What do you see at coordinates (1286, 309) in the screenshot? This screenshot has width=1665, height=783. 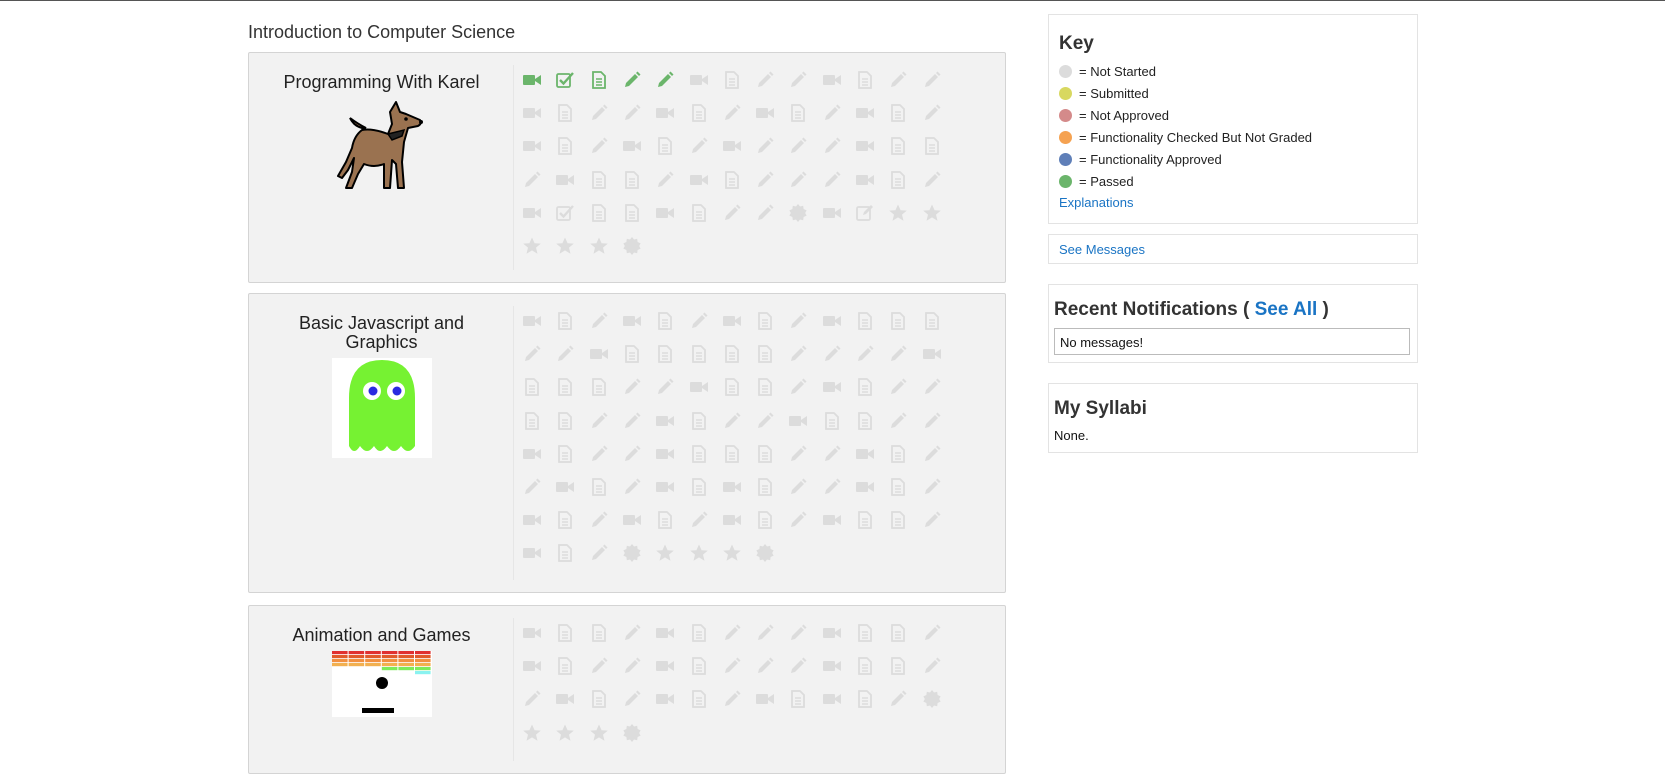 I see `see-all-link: See All` at bounding box center [1286, 309].